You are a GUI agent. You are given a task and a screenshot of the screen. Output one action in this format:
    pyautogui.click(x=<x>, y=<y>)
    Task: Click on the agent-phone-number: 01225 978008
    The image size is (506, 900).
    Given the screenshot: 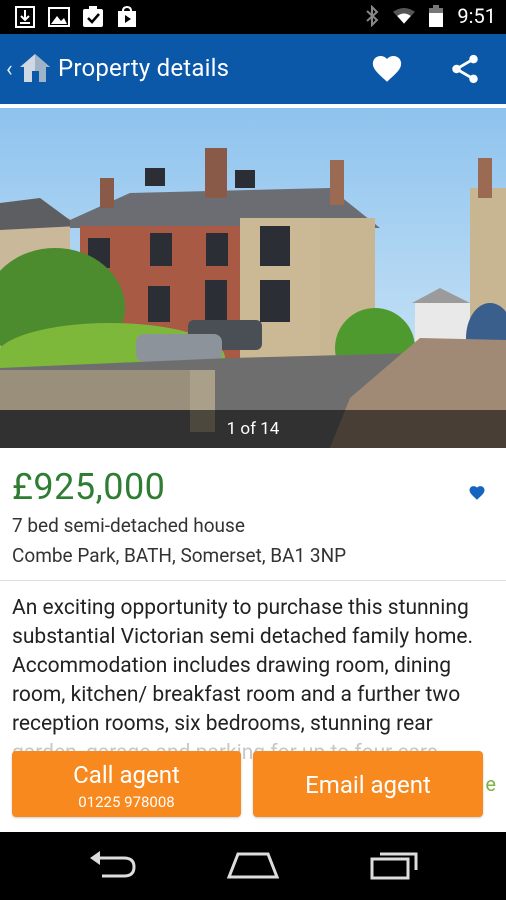 What is the action you would take?
    pyautogui.click(x=126, y=802)
    